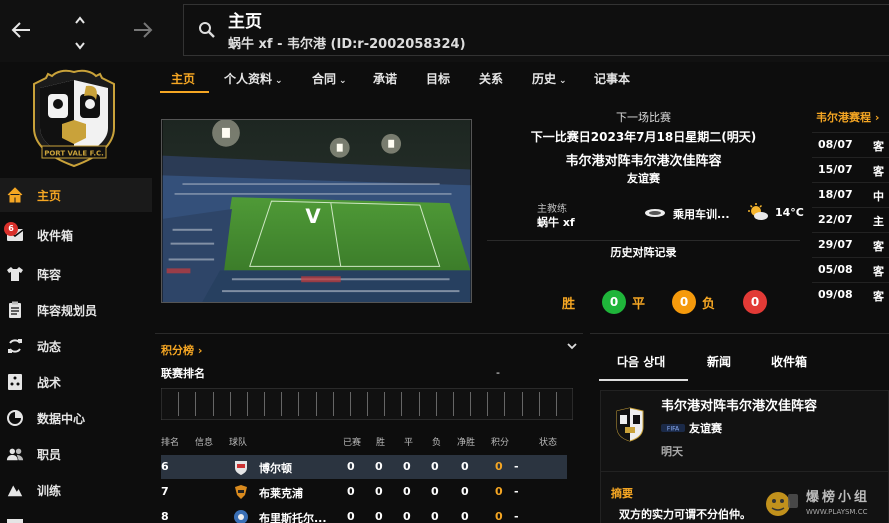 The width and height of the screenshot is (889, 523). I want to click on sidebar-item-tactics: 战术, so click(76, 382).